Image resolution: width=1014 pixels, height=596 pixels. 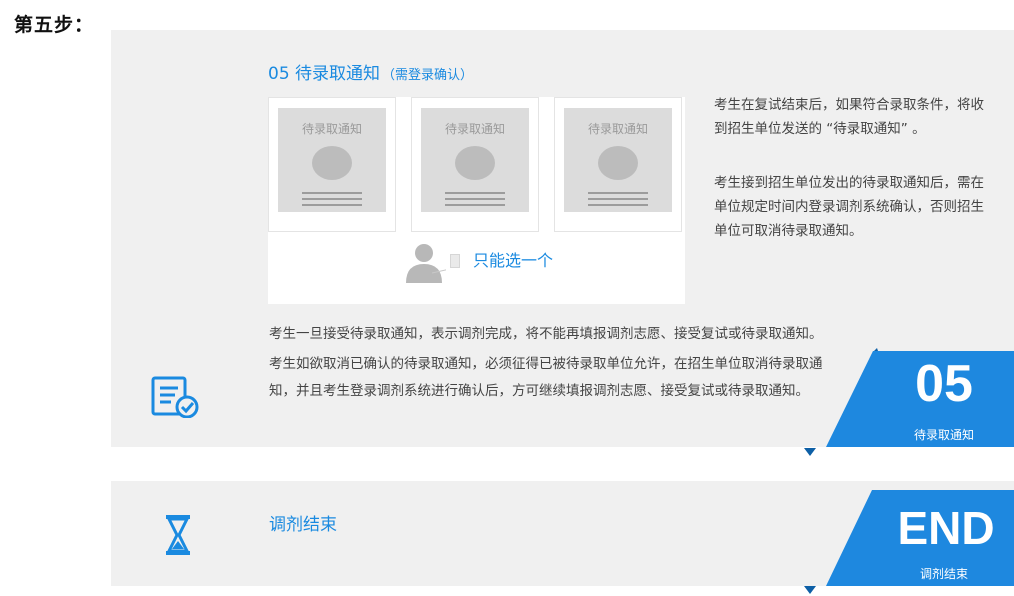 I want to click on person-icon, so click(x=426, y=263).